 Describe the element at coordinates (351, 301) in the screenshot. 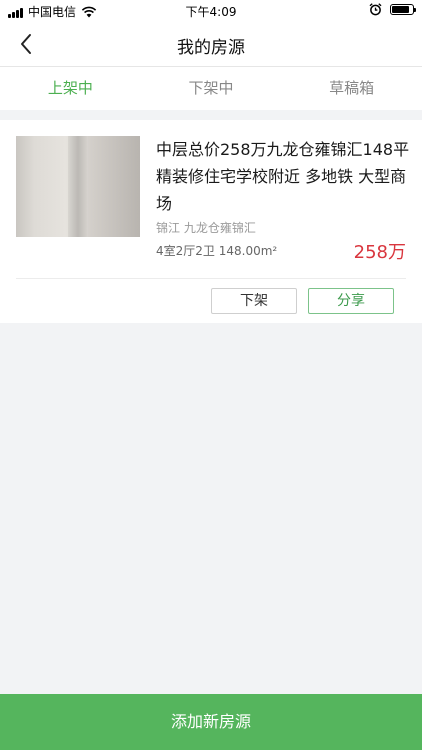

I see `share-button: 分享` at that location.